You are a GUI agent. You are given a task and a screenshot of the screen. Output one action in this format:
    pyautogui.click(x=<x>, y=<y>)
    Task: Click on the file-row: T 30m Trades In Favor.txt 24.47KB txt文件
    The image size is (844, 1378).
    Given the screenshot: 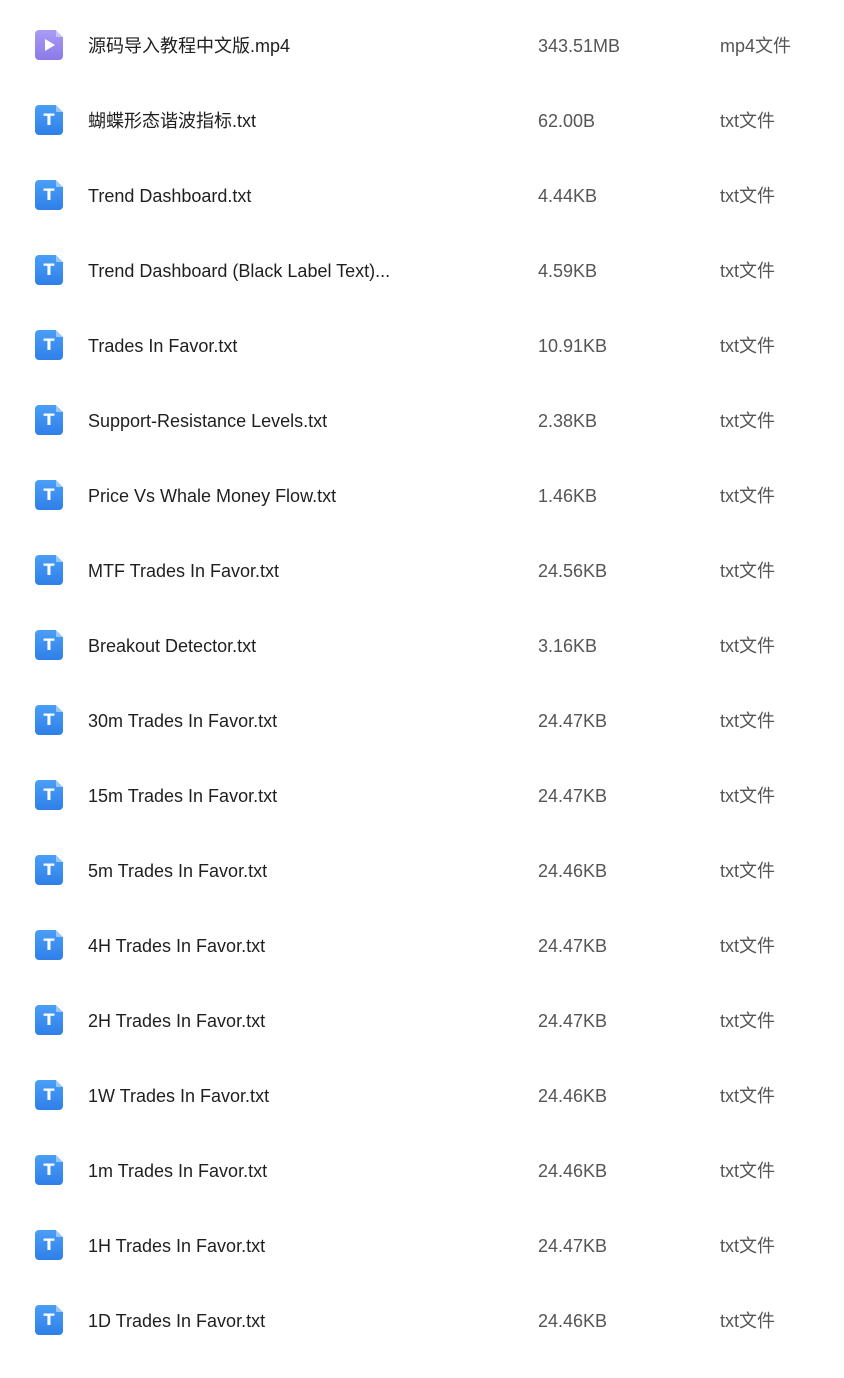 What is the action you would take?
    pyautogui.click(x=422, y=720)
    